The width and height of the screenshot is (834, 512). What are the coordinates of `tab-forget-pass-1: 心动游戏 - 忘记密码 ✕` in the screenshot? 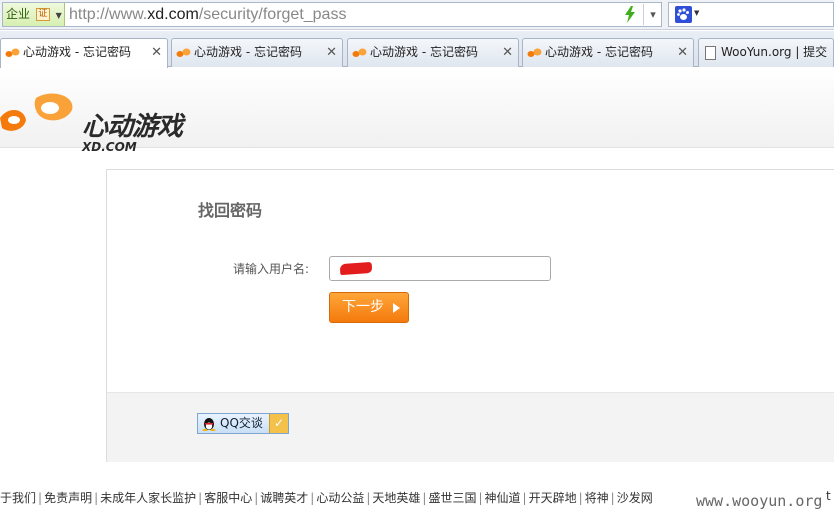 It's located at (84, 53).